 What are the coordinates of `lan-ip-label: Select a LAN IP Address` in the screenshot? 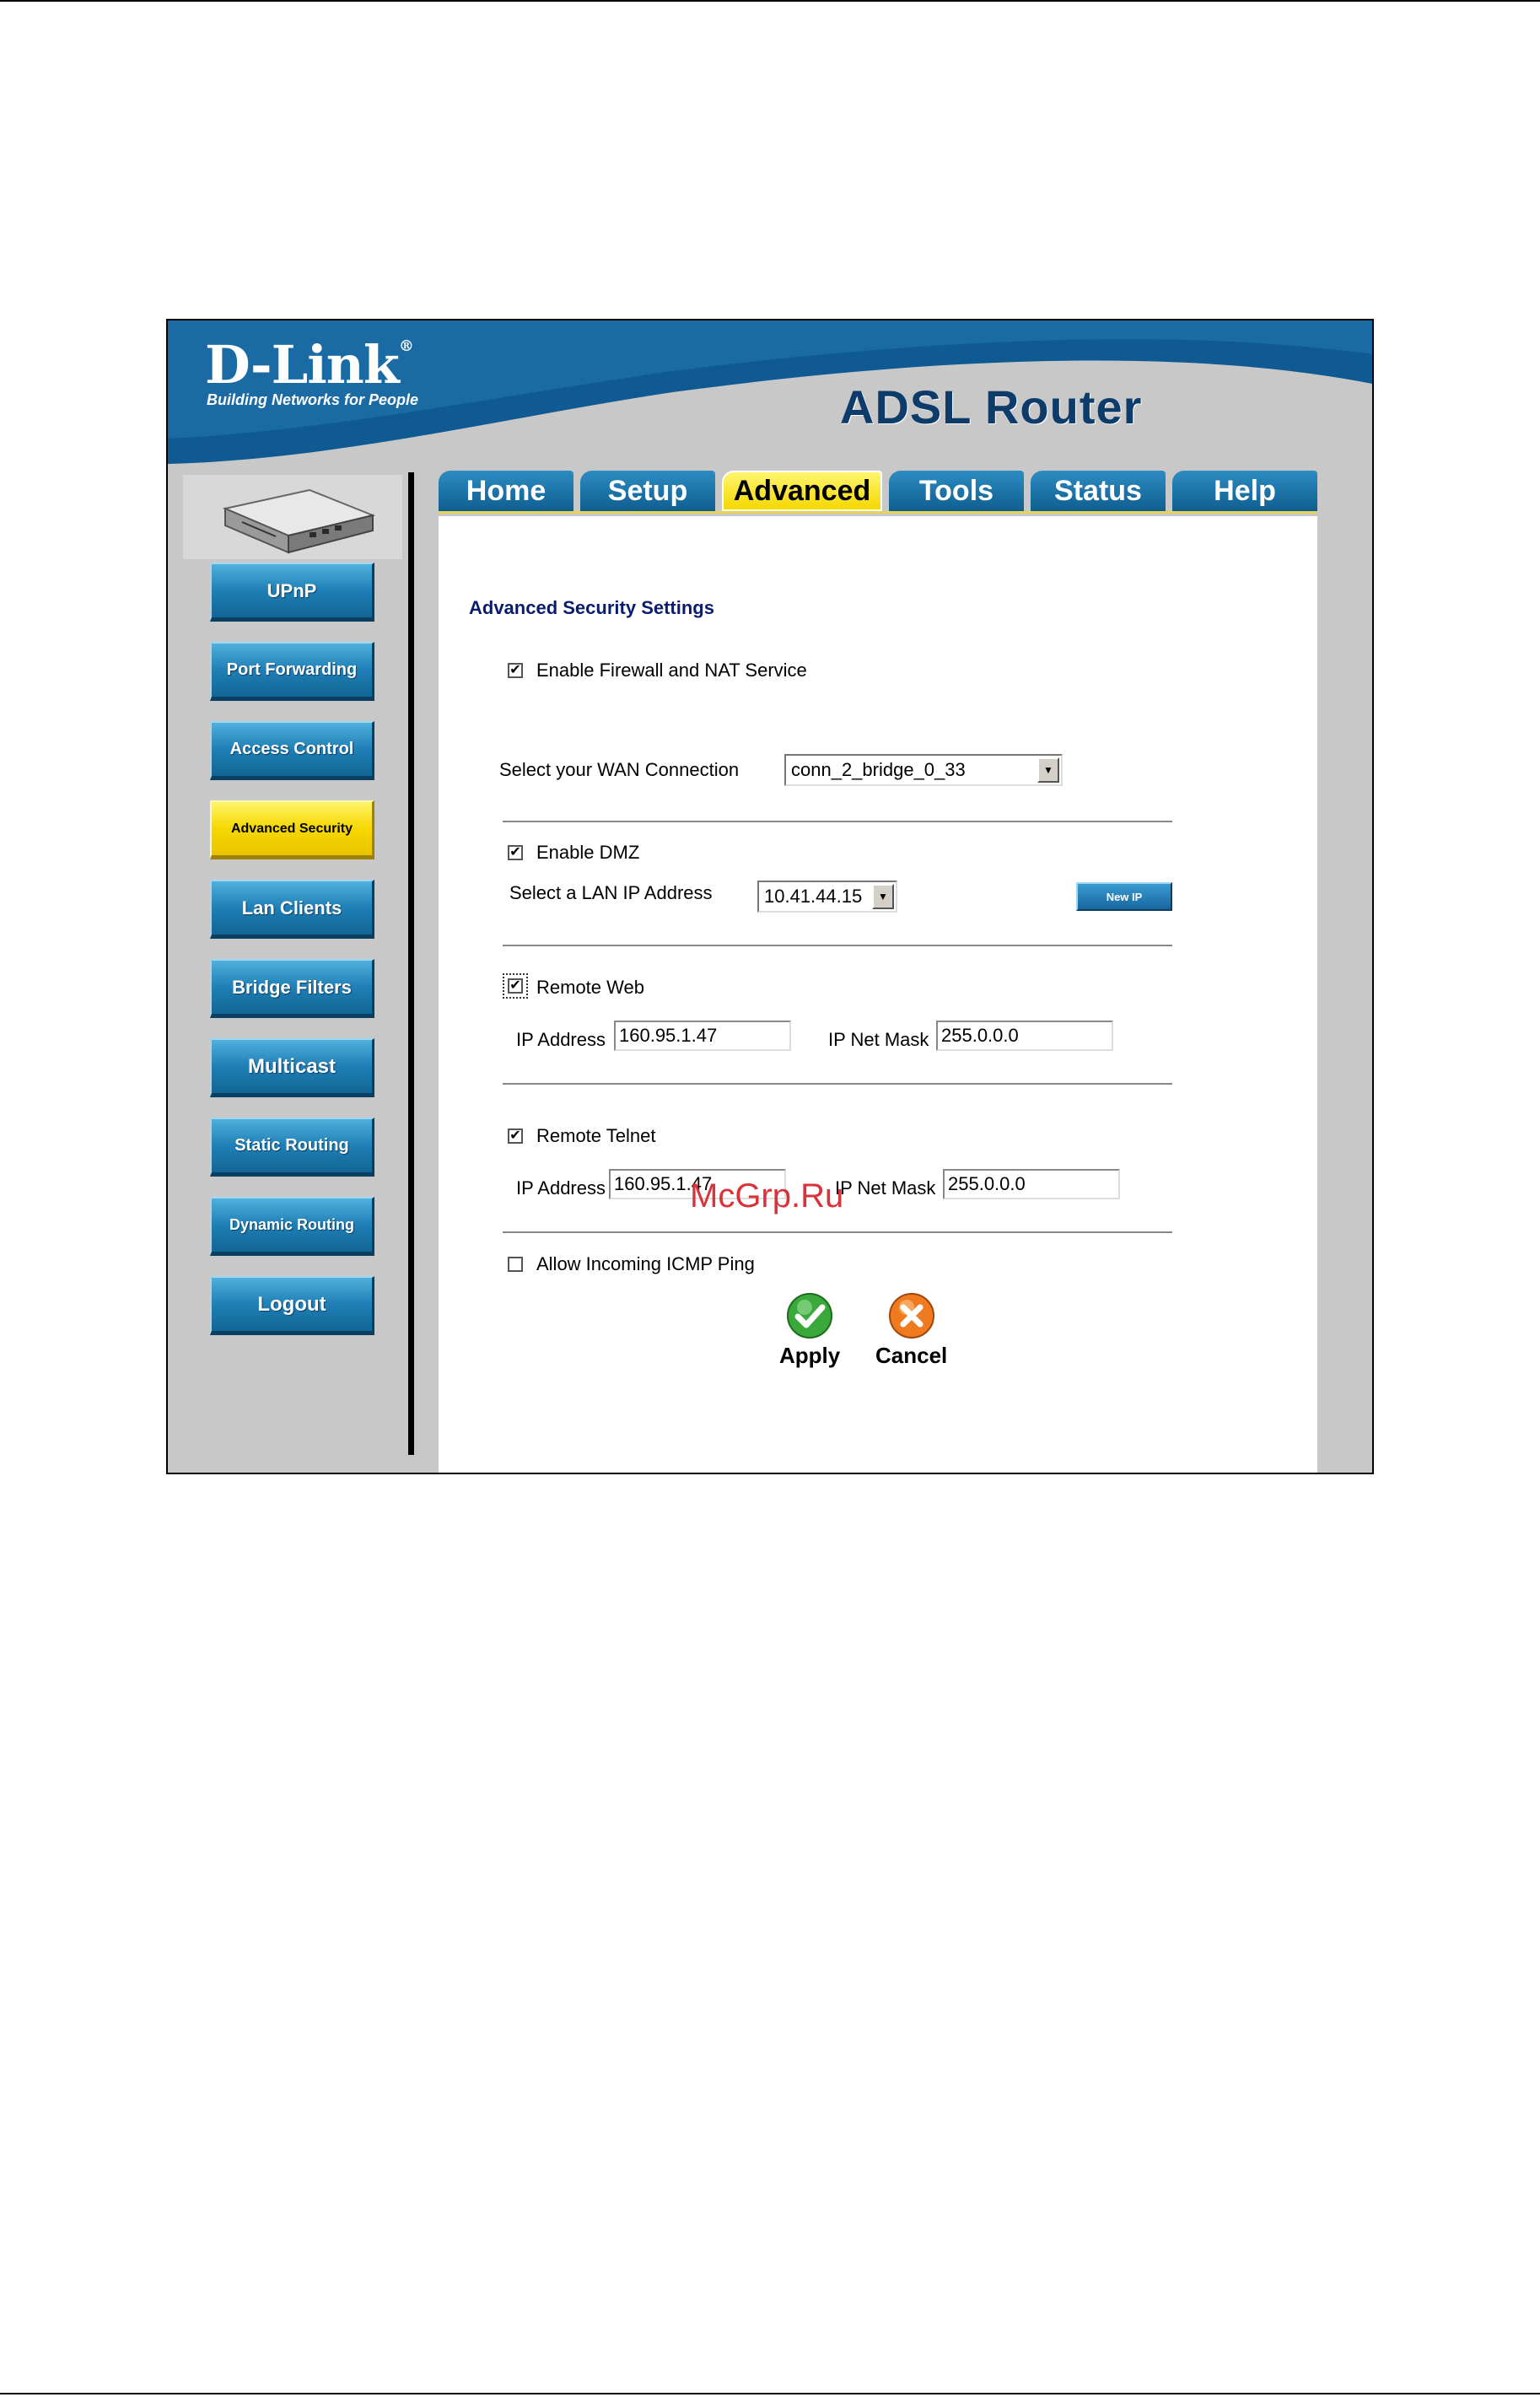 It's located at (611, 893).